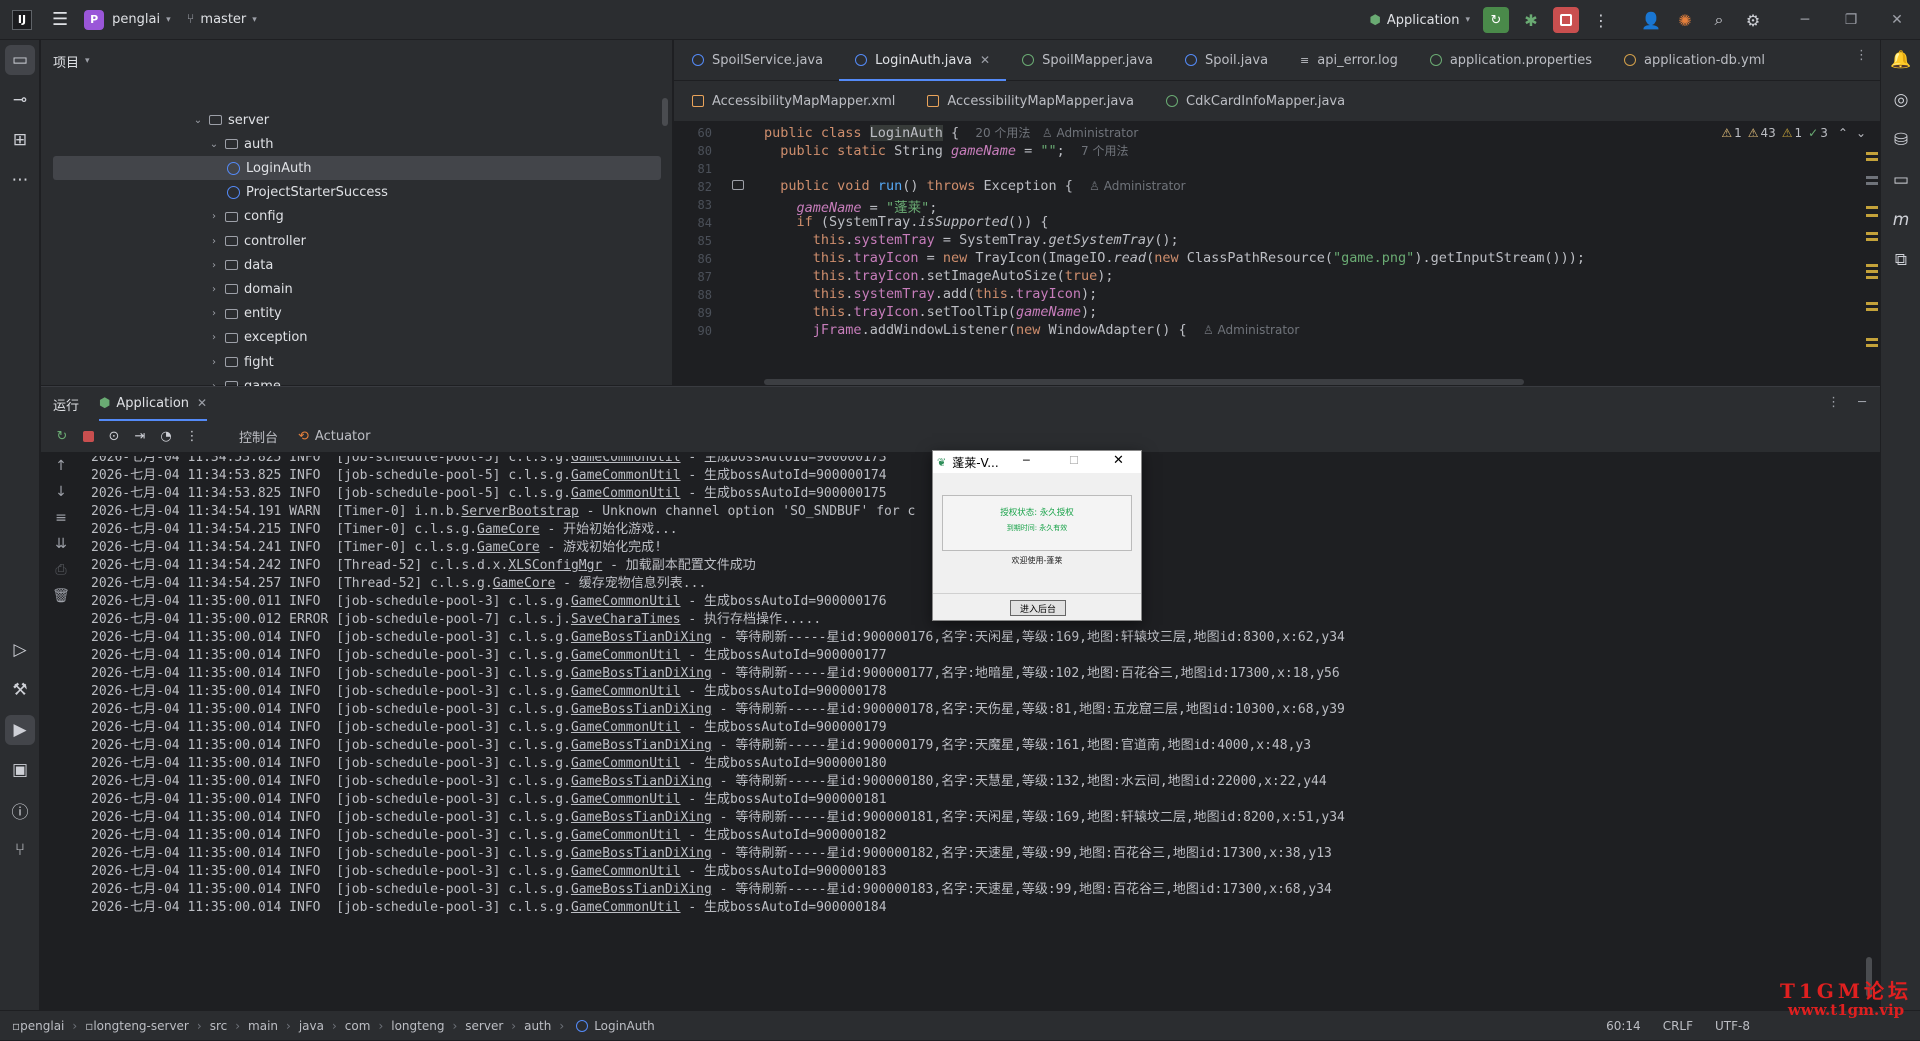 The height and width of the screenshot is (1041, 1920). What do you see at coordinates (1685, 20) in the screenshot?
I see `ai-assistant-button: ✺` at bounding box center [1685, 20].